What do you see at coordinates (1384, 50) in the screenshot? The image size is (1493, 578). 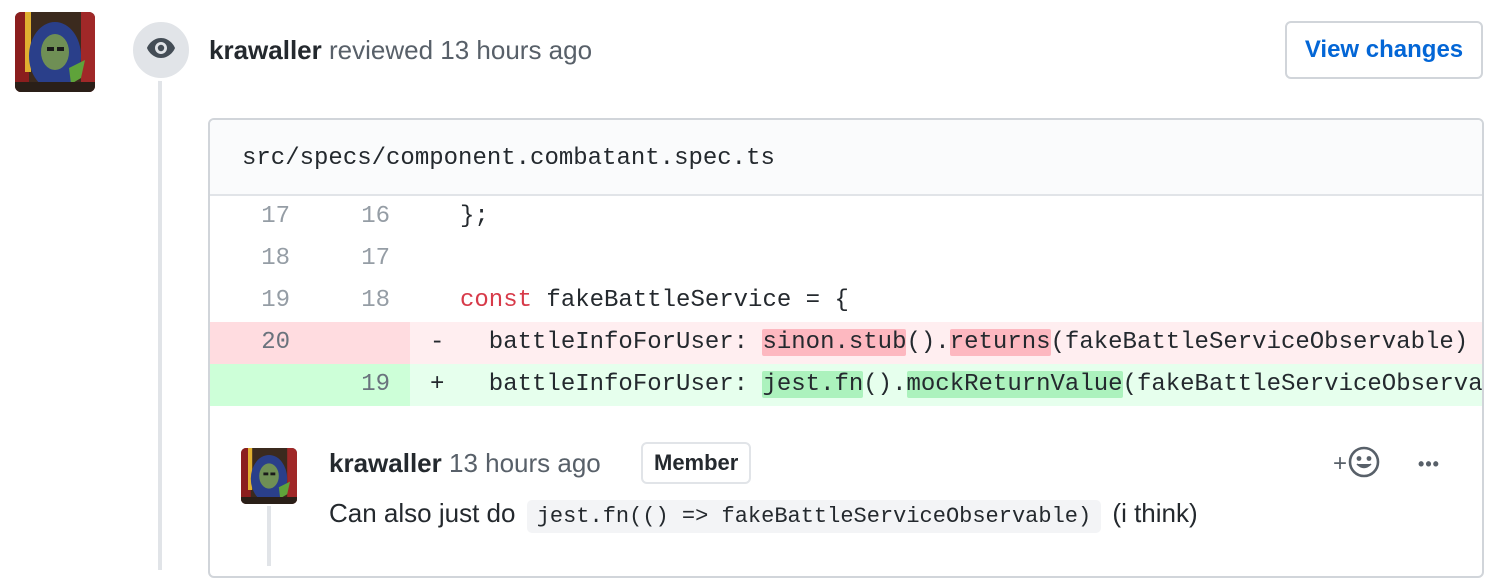 I see `view-changes-button: View changes` at bounding box center [1384, 50].